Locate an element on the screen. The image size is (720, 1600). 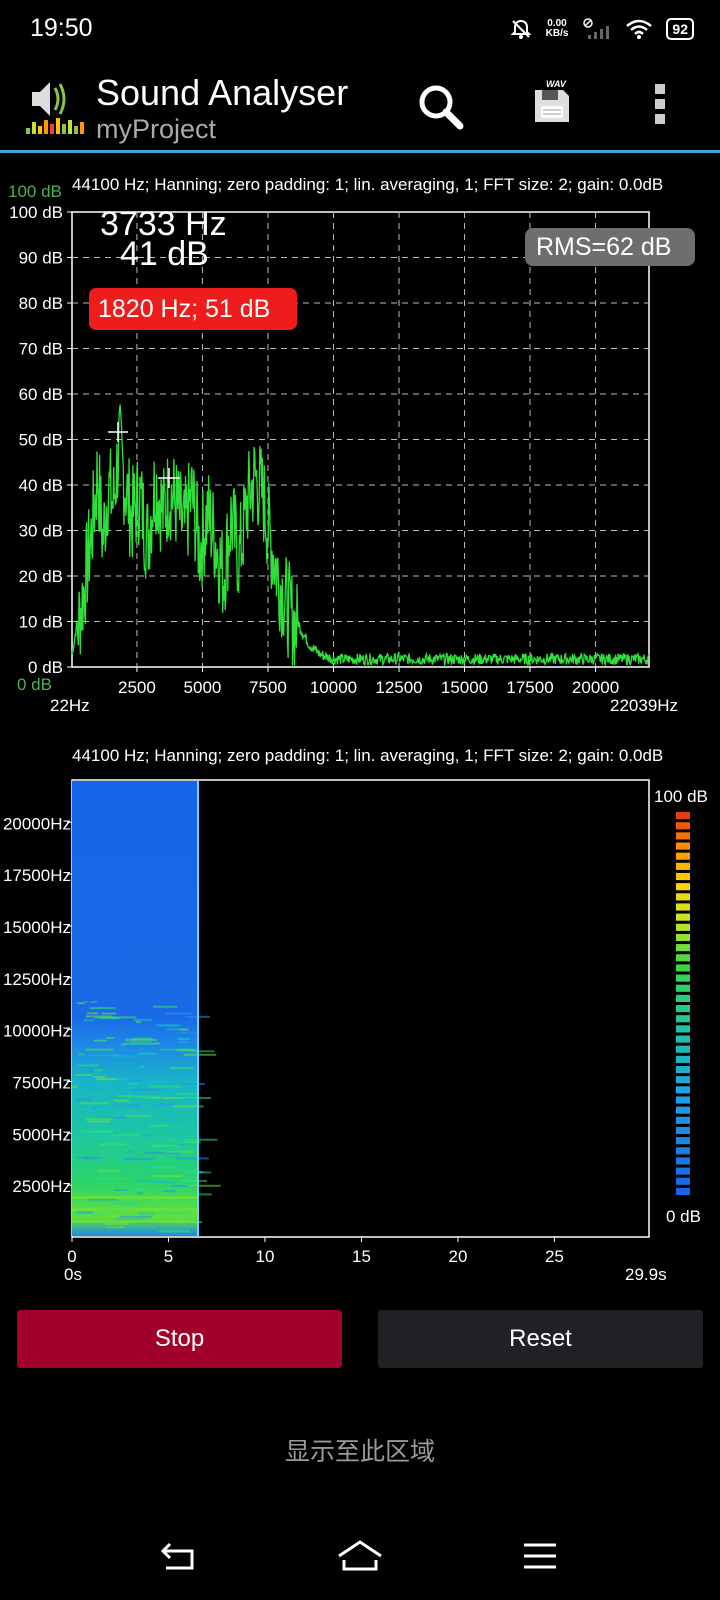
spectrum-x-tick-label: 10000 is located at coordinates (333, 687).